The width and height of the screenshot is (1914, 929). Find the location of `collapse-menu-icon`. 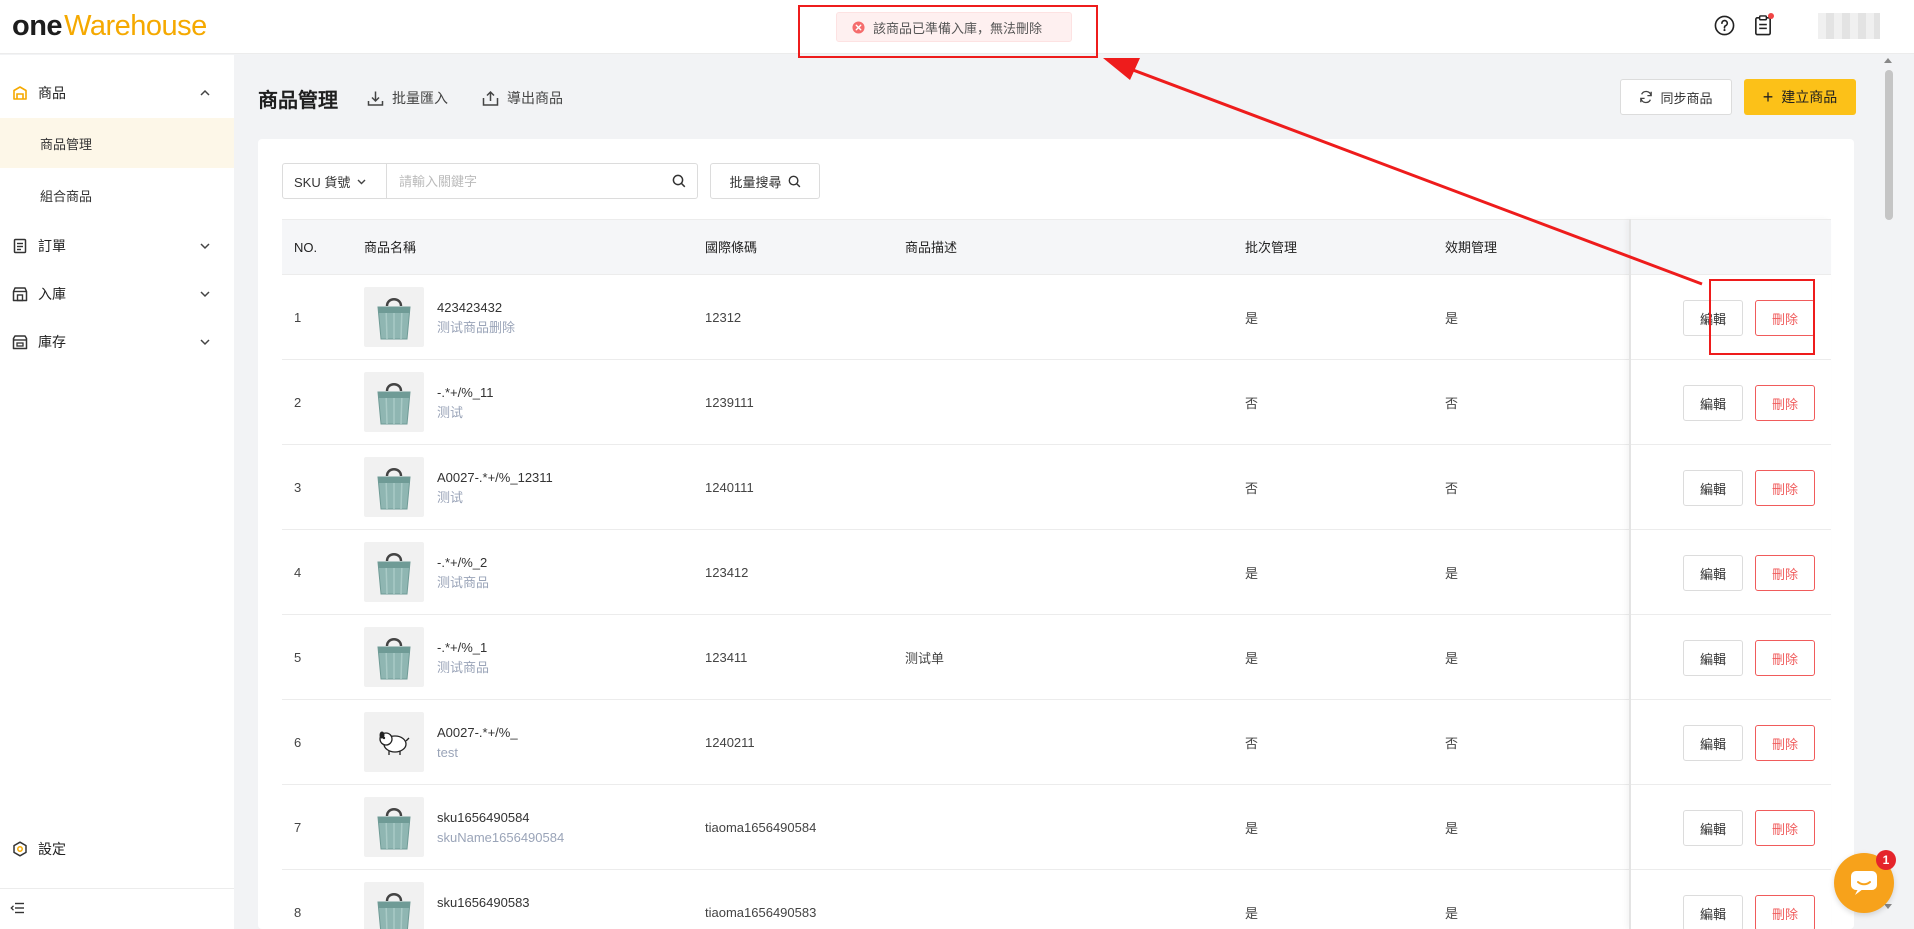

collapse-menu-icon is located at coordinates (18, 908).